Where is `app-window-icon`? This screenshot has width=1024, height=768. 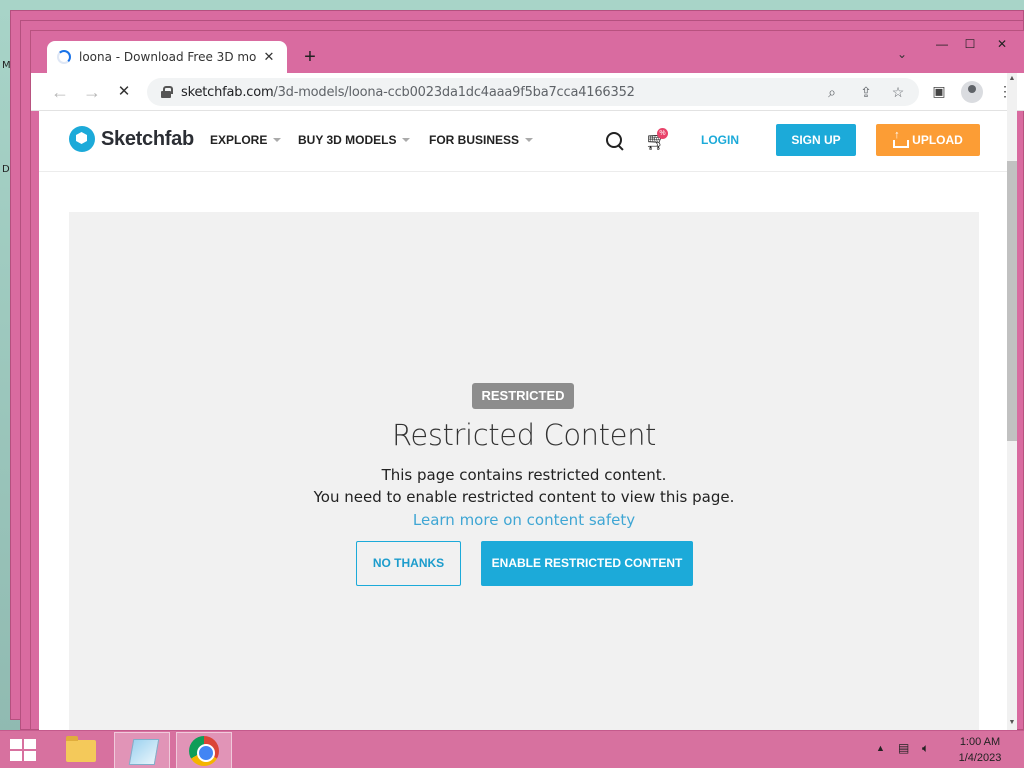
app-window-icon is located at coordinates (144, 752).